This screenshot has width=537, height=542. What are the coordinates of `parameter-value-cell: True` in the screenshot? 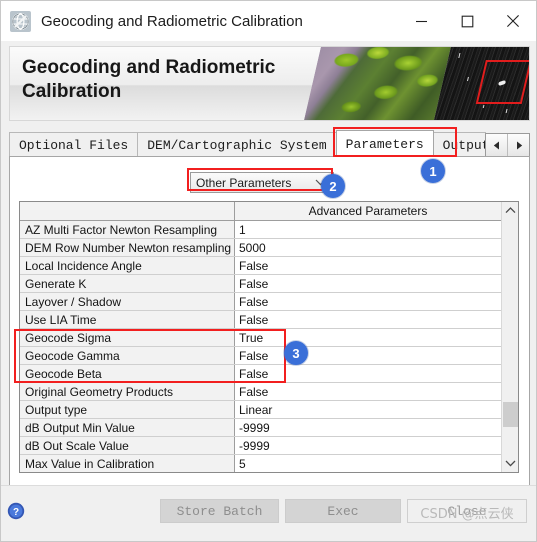 It's located at (368, 337).